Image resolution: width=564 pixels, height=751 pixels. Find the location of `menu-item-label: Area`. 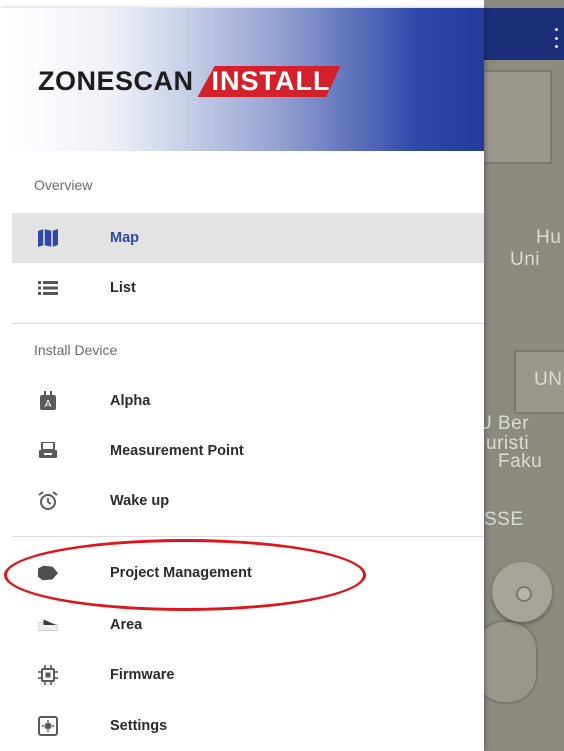

menu-item-label: Area is located at coordinates (126, 625).